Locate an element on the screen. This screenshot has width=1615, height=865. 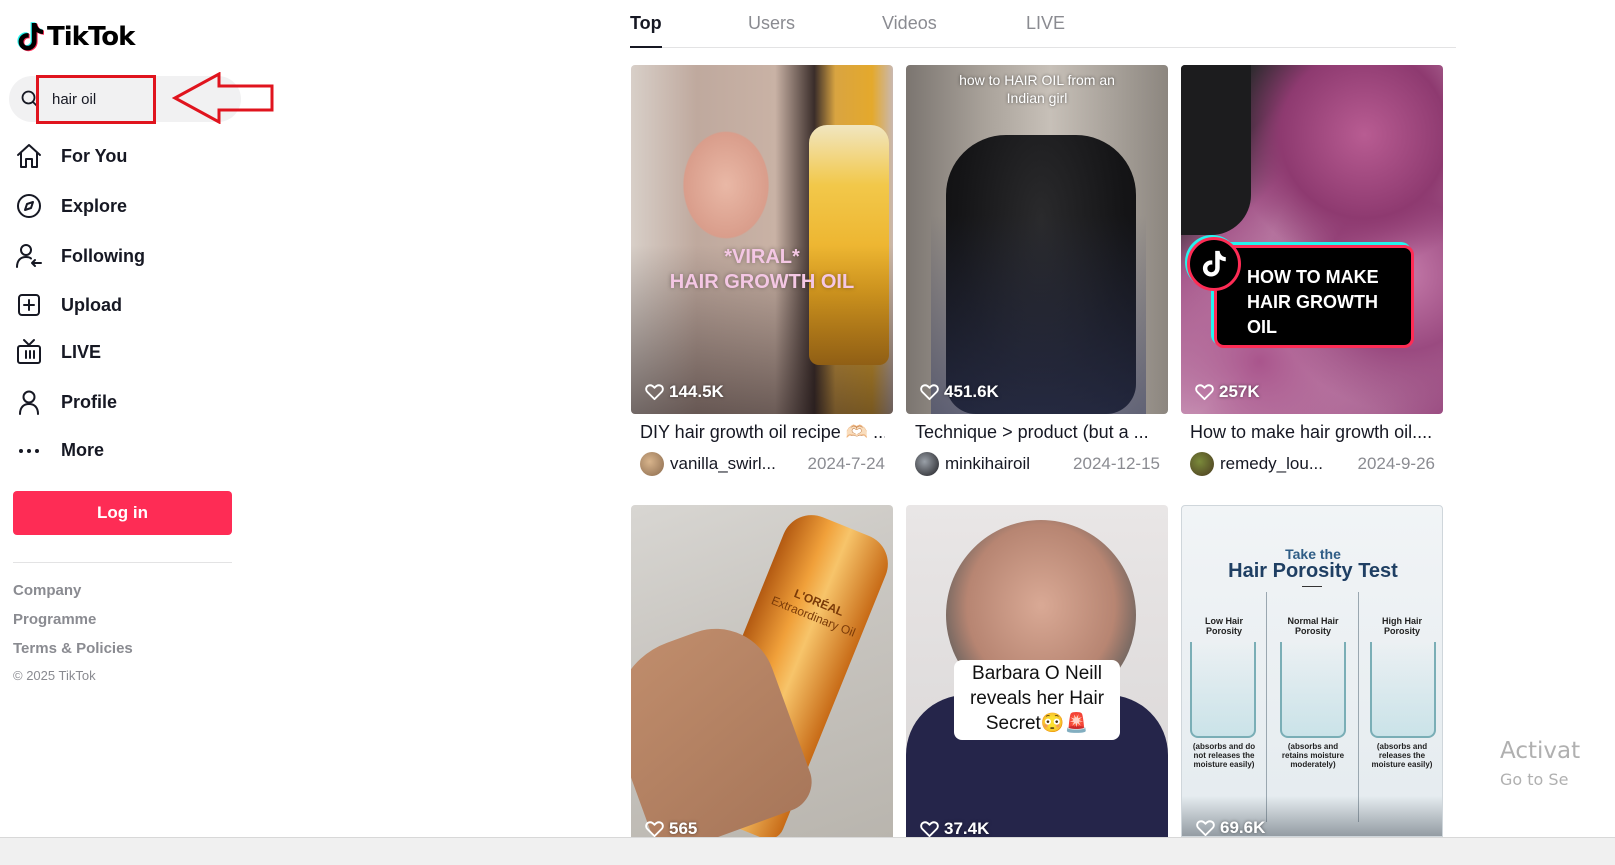
search-bar is located at coordinates (125, 99).